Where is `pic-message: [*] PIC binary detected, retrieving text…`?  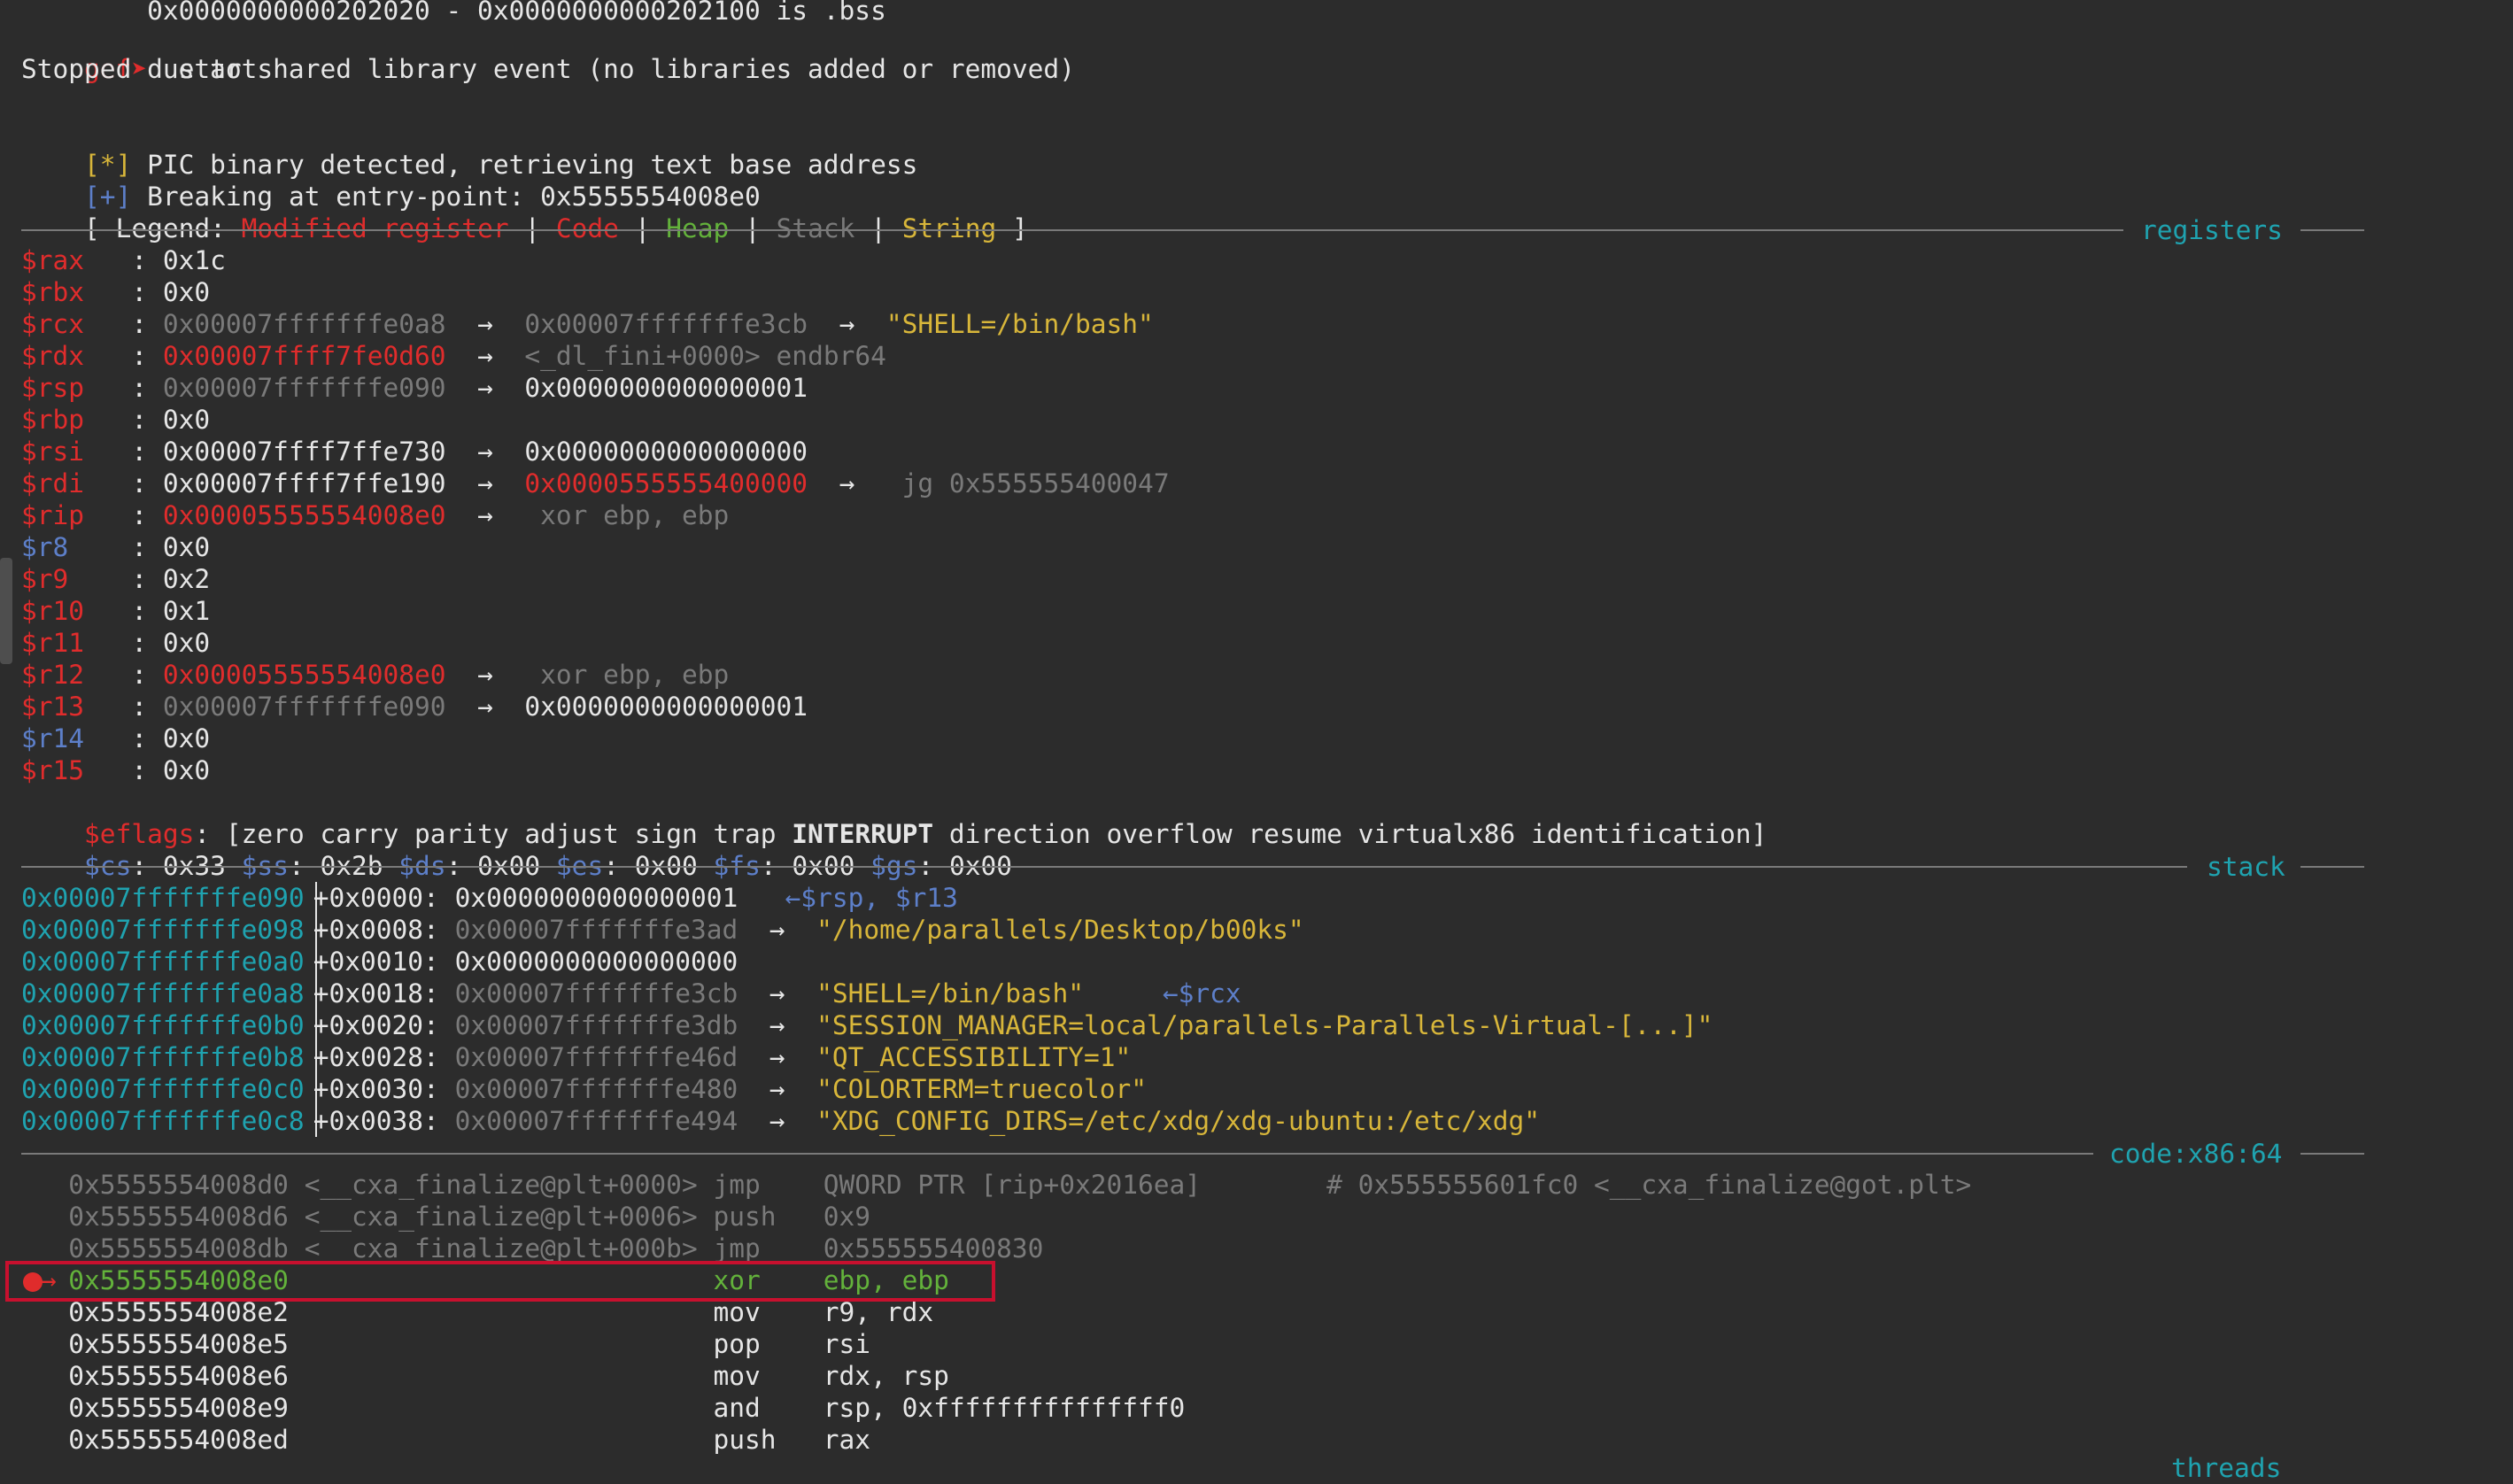
pic-message: [*] PIC binary detected, retrieving text… is located at coordinates (469, 148).